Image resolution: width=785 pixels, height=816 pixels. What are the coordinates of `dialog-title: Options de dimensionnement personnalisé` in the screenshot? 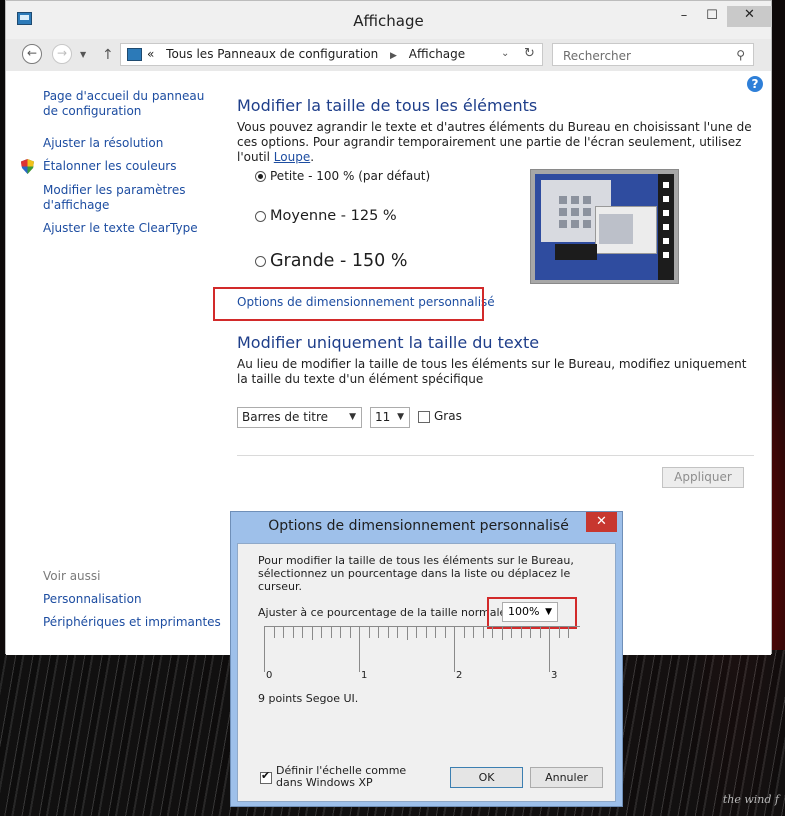 It's located at (418, 526).